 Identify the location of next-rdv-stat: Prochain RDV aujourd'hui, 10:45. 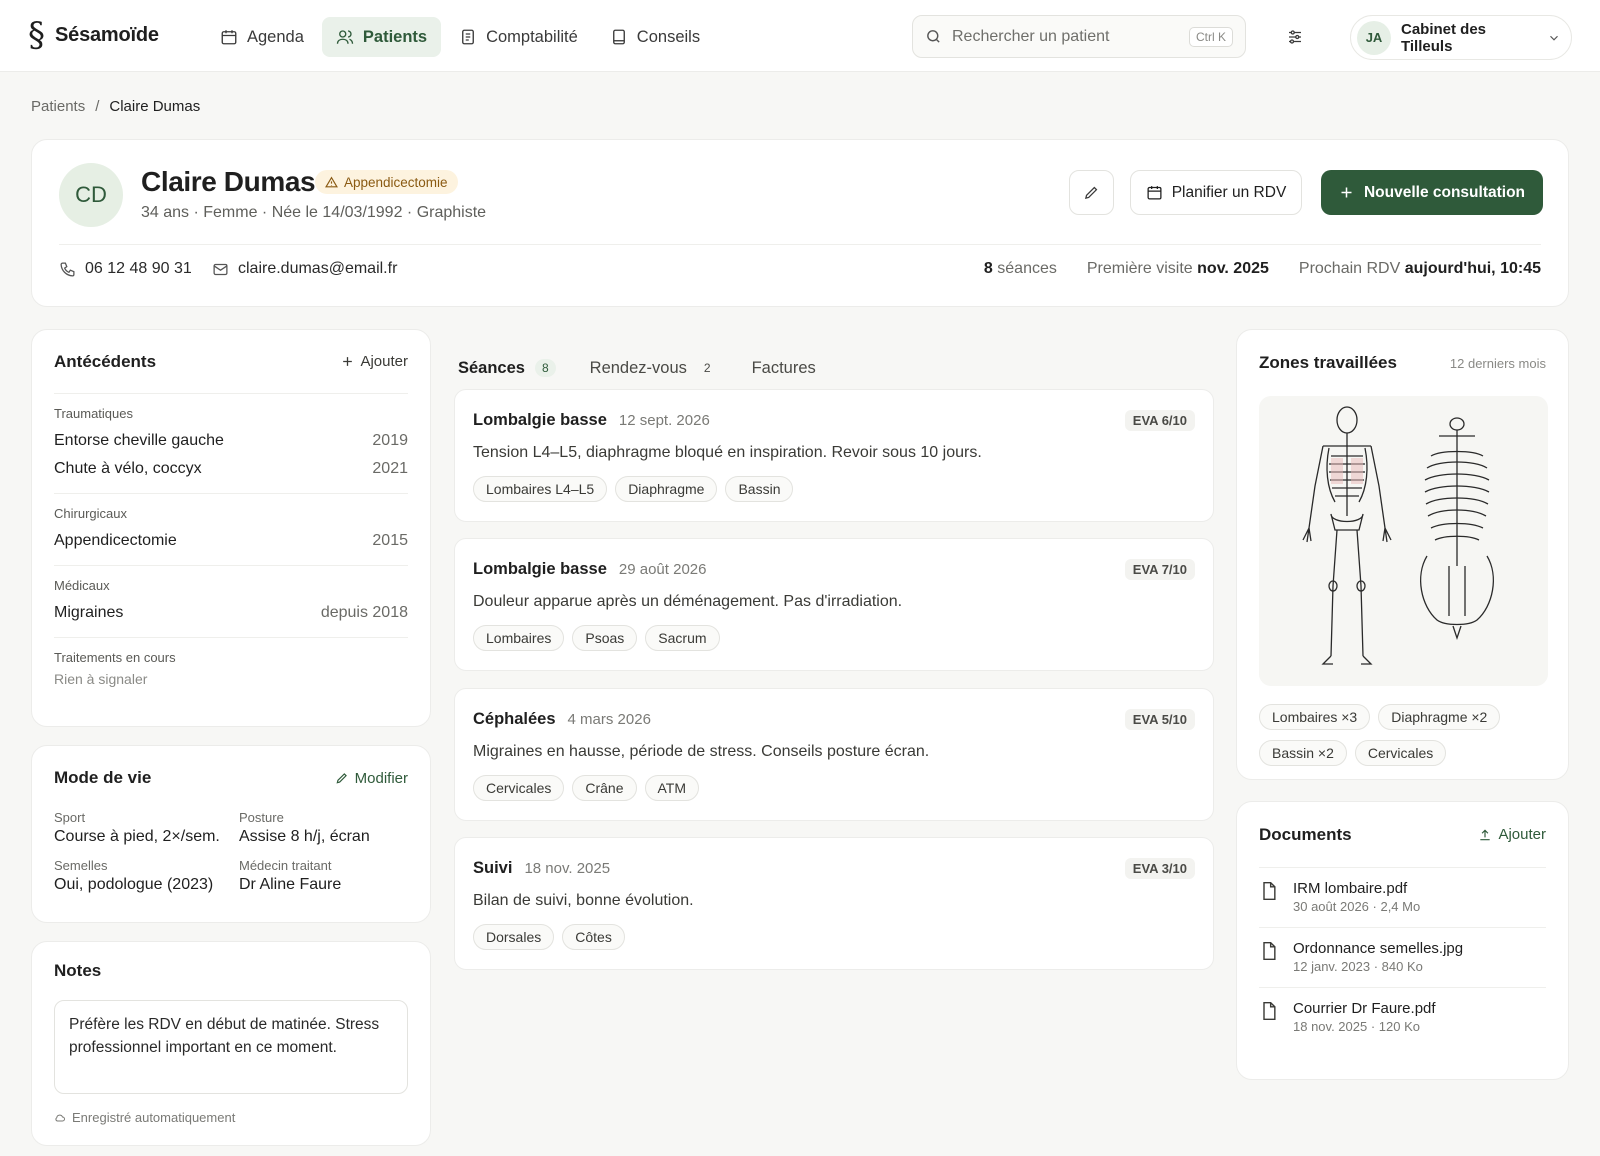
(1420, 269).